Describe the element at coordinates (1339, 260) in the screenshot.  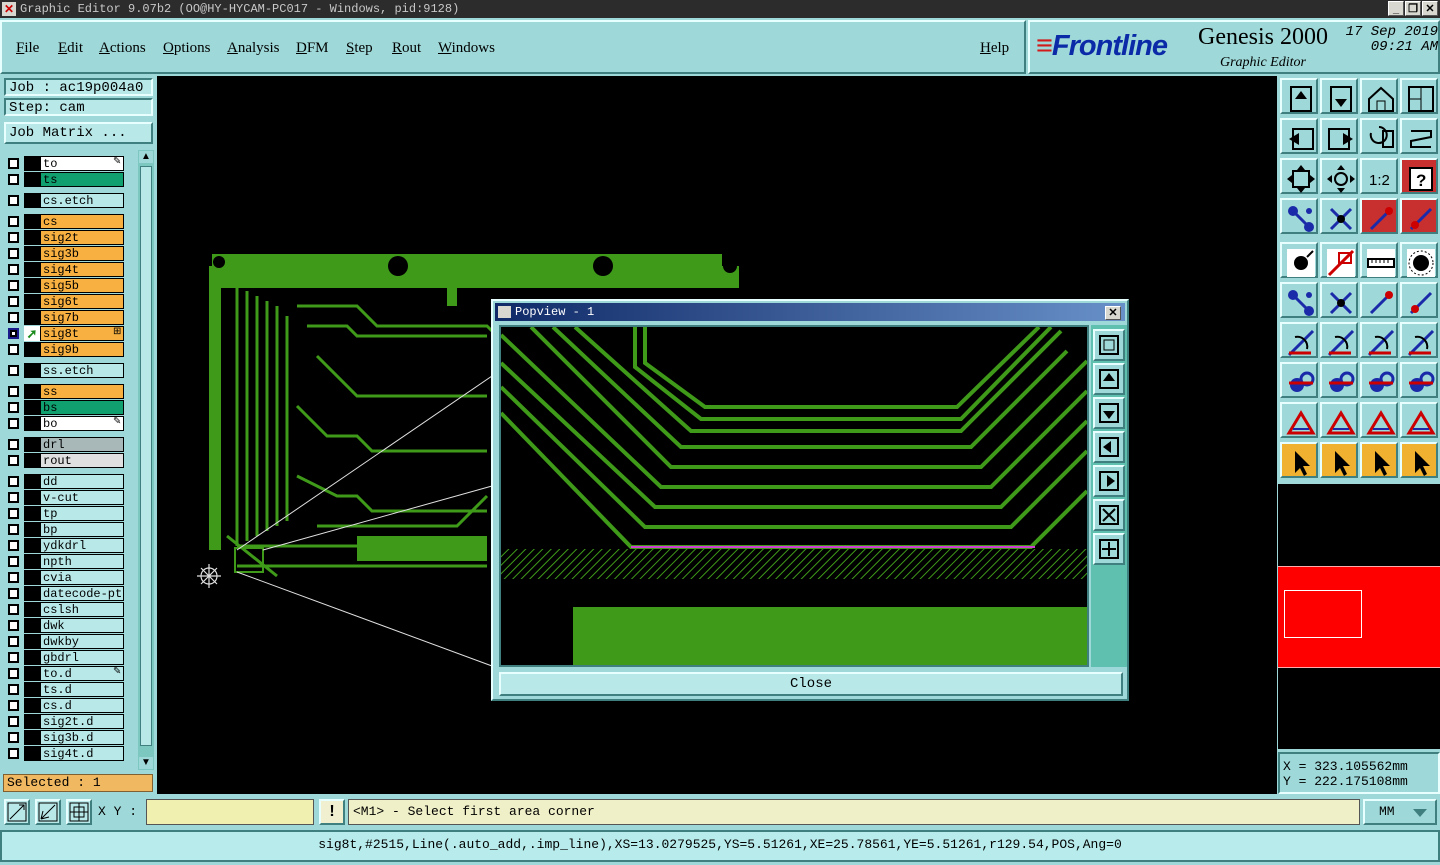
I see `line-icon` at that location.